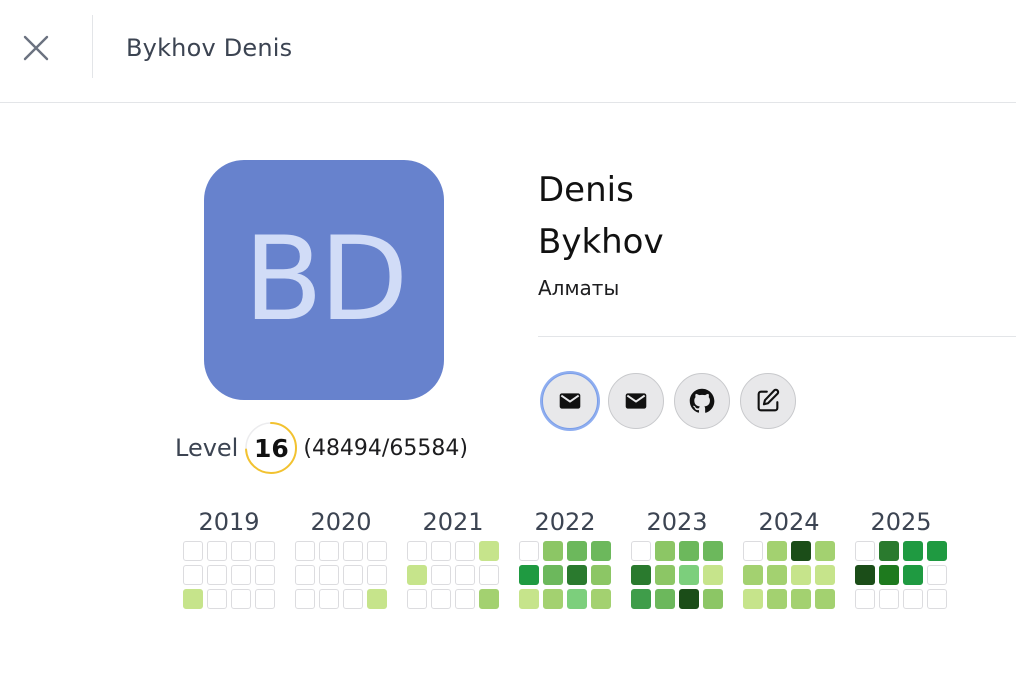  What do you see at coordinates (586, 190) in the screenshot?
I see `first-name: Denis` at bounding box center [586, 190].